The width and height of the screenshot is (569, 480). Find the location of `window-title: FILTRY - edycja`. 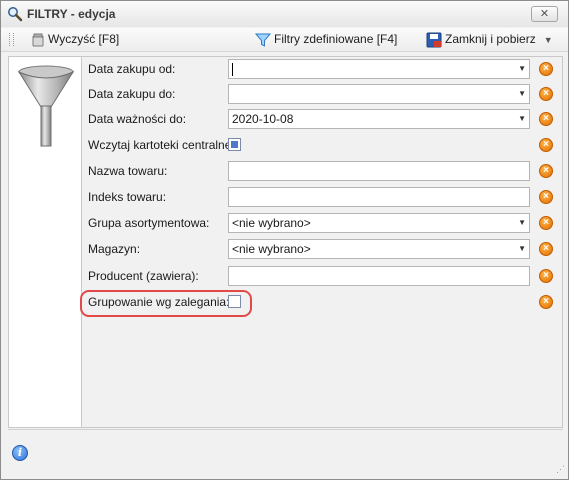

window-title: FILTRY - edycja is located at coordinates (71, 14).